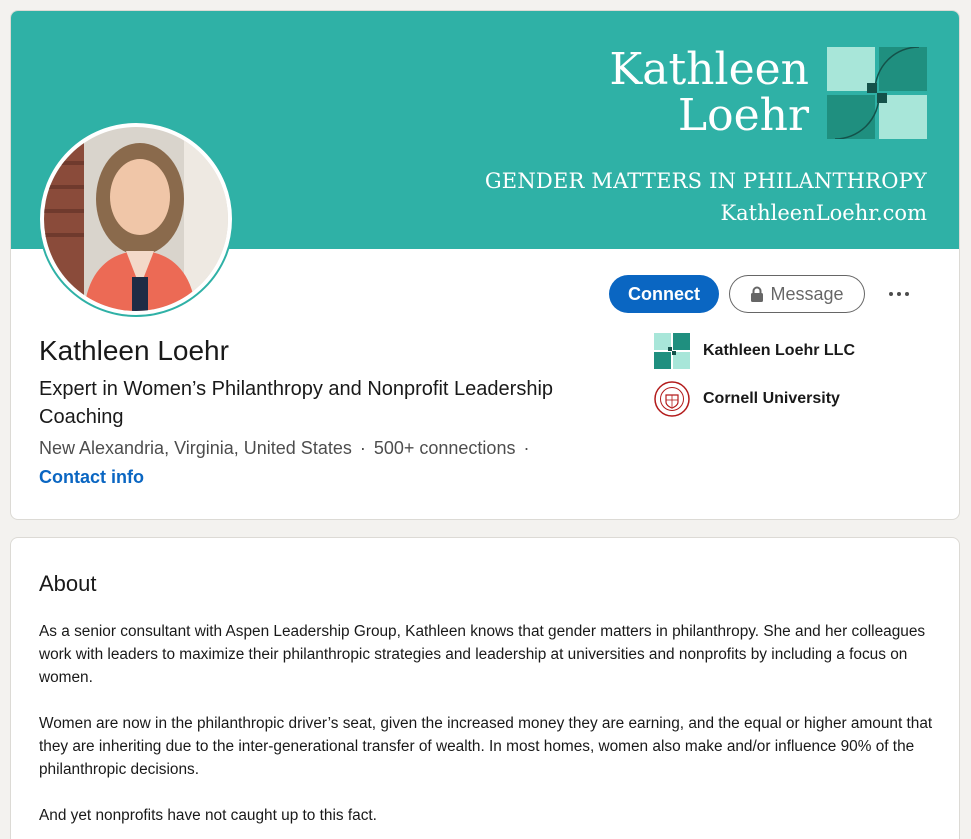  Describe the element at coordinates (899, 294) in the screenshot. I see `more-actions-button` at that location.